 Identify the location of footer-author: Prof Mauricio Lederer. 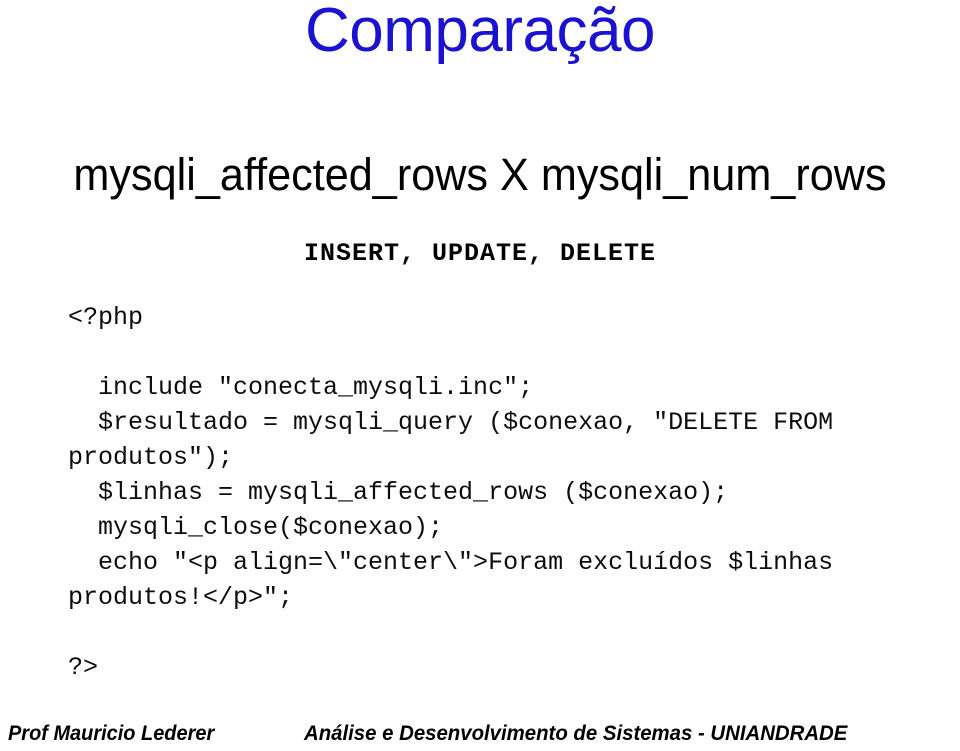
(111, 733).